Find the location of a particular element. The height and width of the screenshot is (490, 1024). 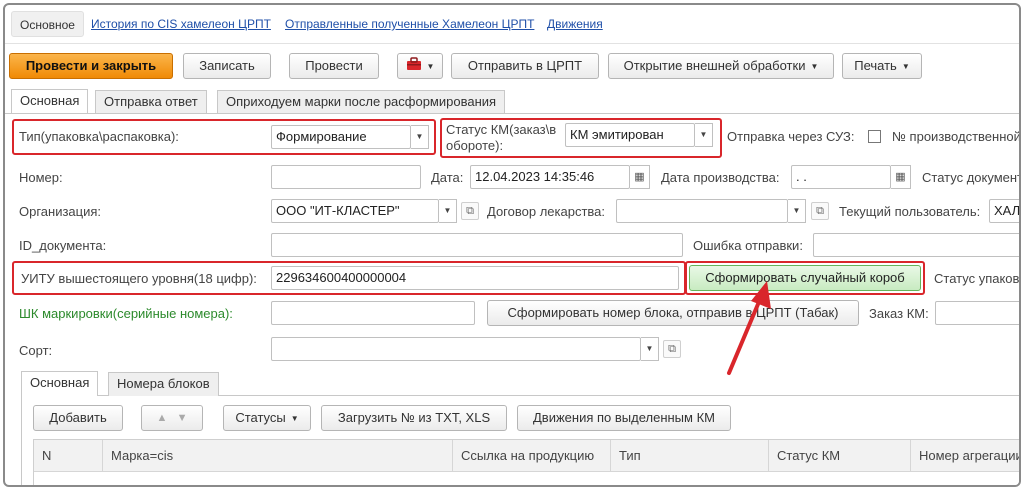

tab-receive-marks: Оприходуем марки после расформирования is located at coordinates (361, 102).